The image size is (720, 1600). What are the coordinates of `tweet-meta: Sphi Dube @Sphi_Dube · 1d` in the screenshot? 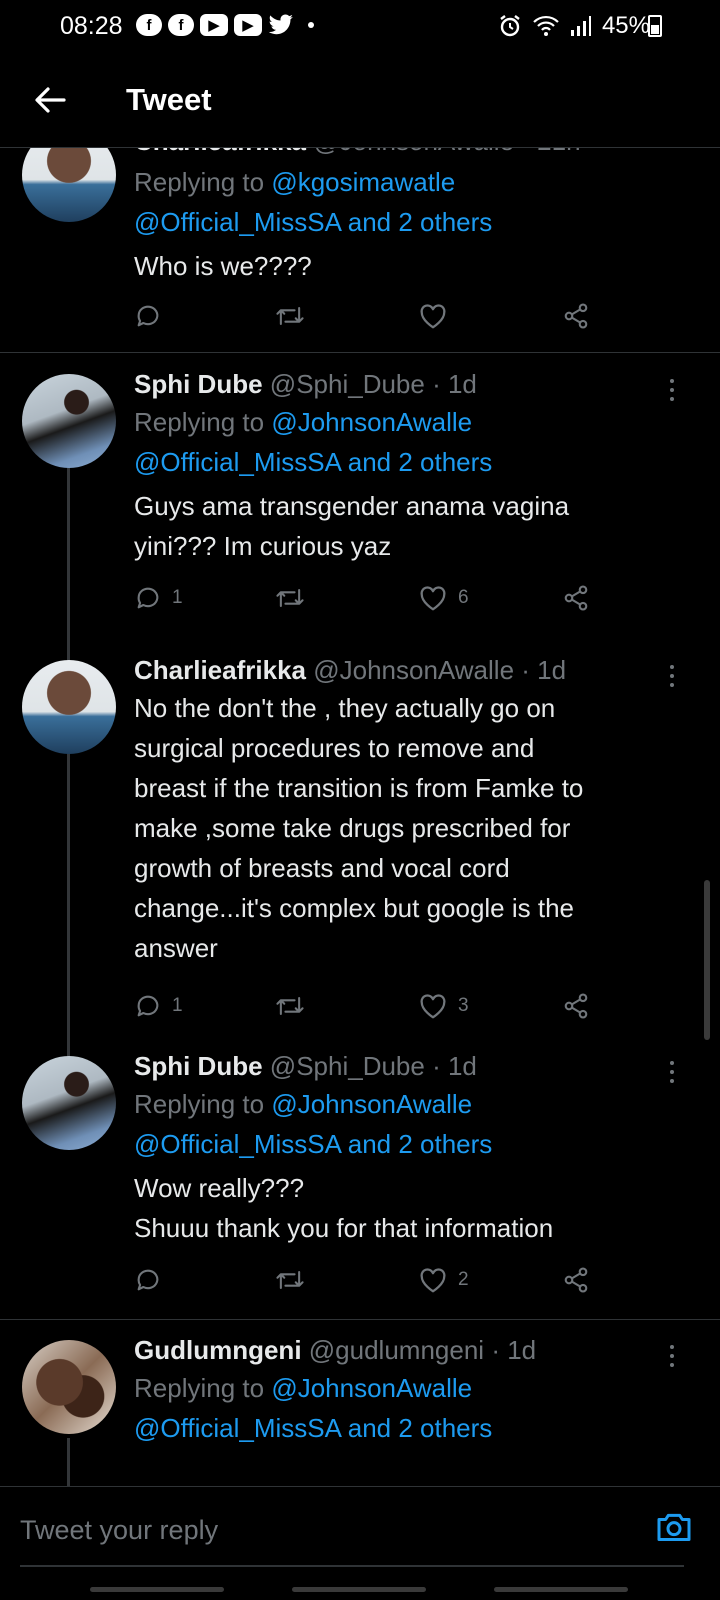 It's located at (414, 384).